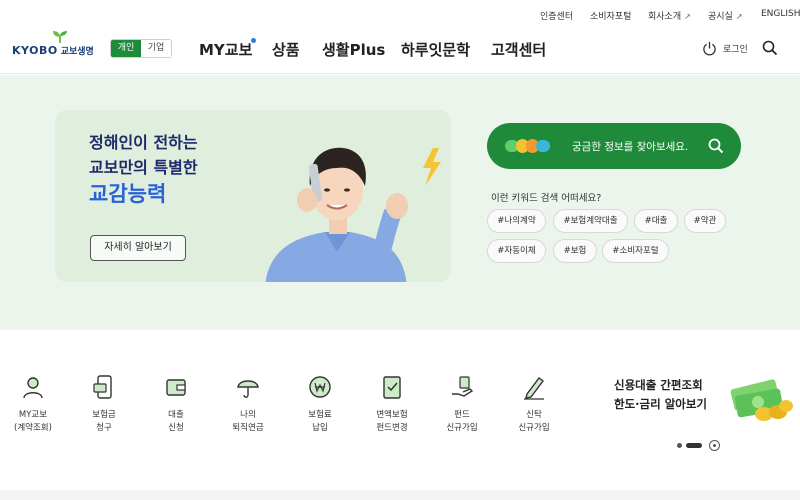 The height and width of the screenshot is (500, 800). I want to click on nav-products: 상품, so click(286, 49).